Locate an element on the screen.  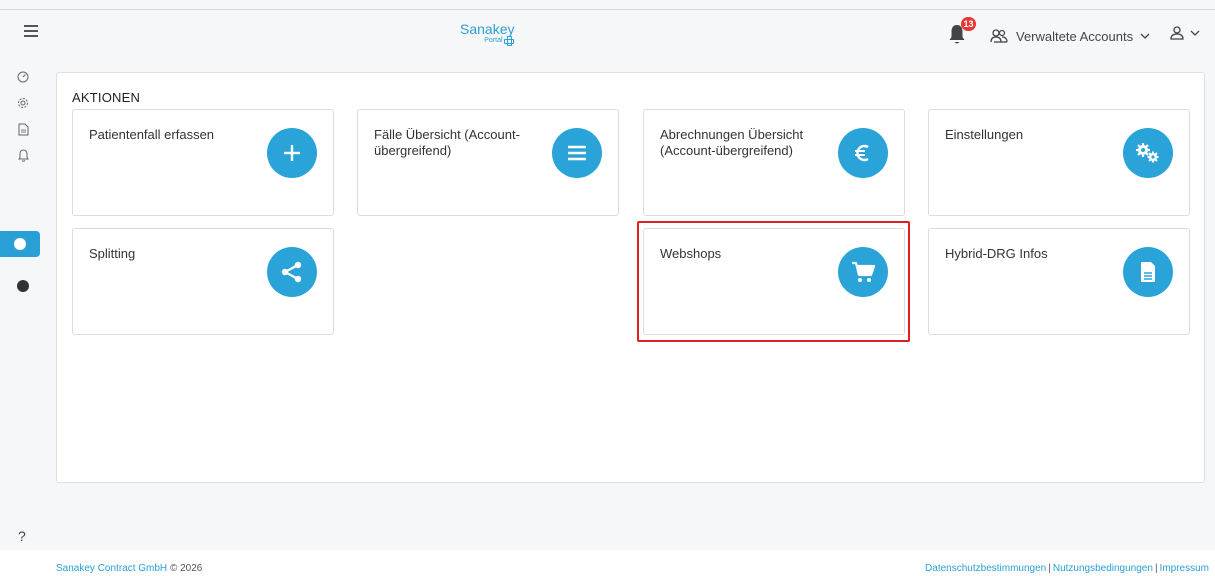
tile-webshops: Webshops is located at coordinates (774, 281).